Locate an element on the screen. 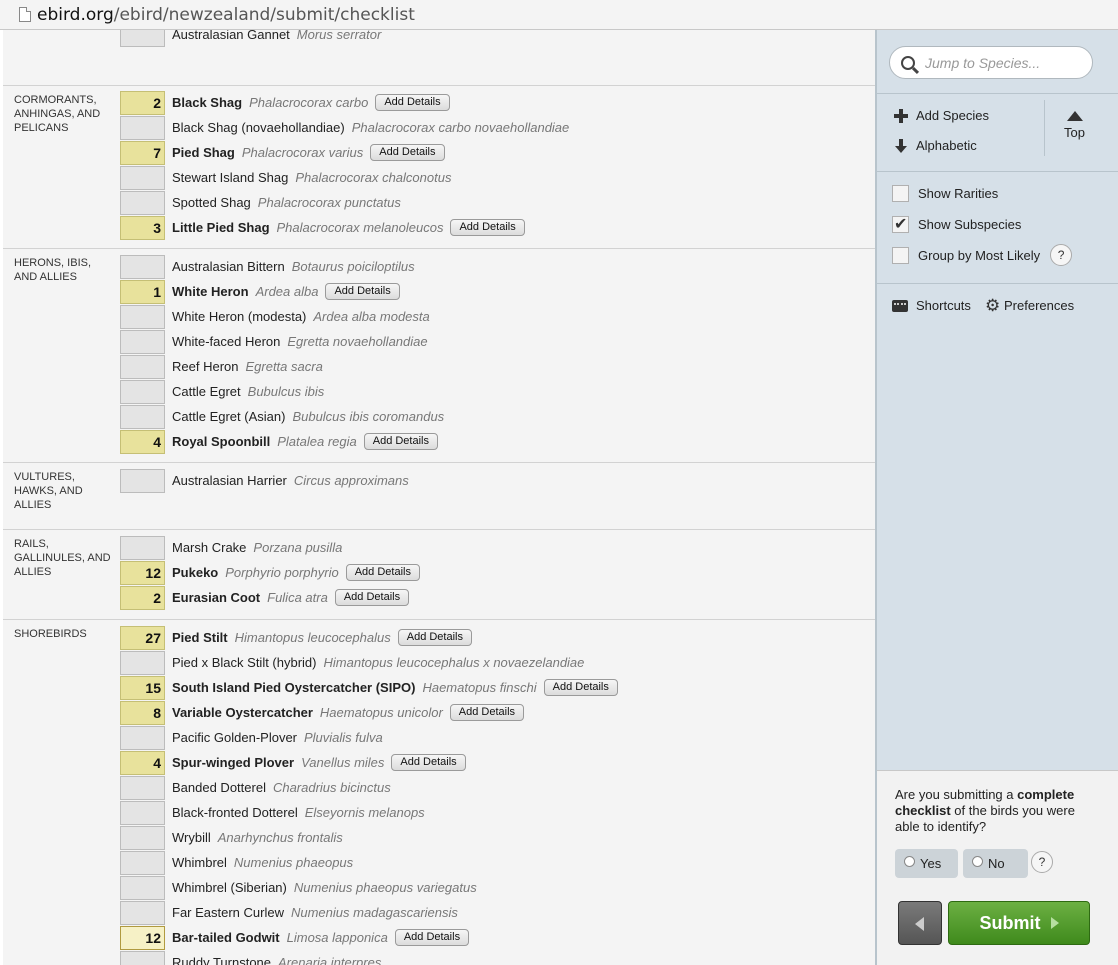 The width and height of the screenshot is (1118, 965). arrow-right-icon is located at coordinates (1054, 923).